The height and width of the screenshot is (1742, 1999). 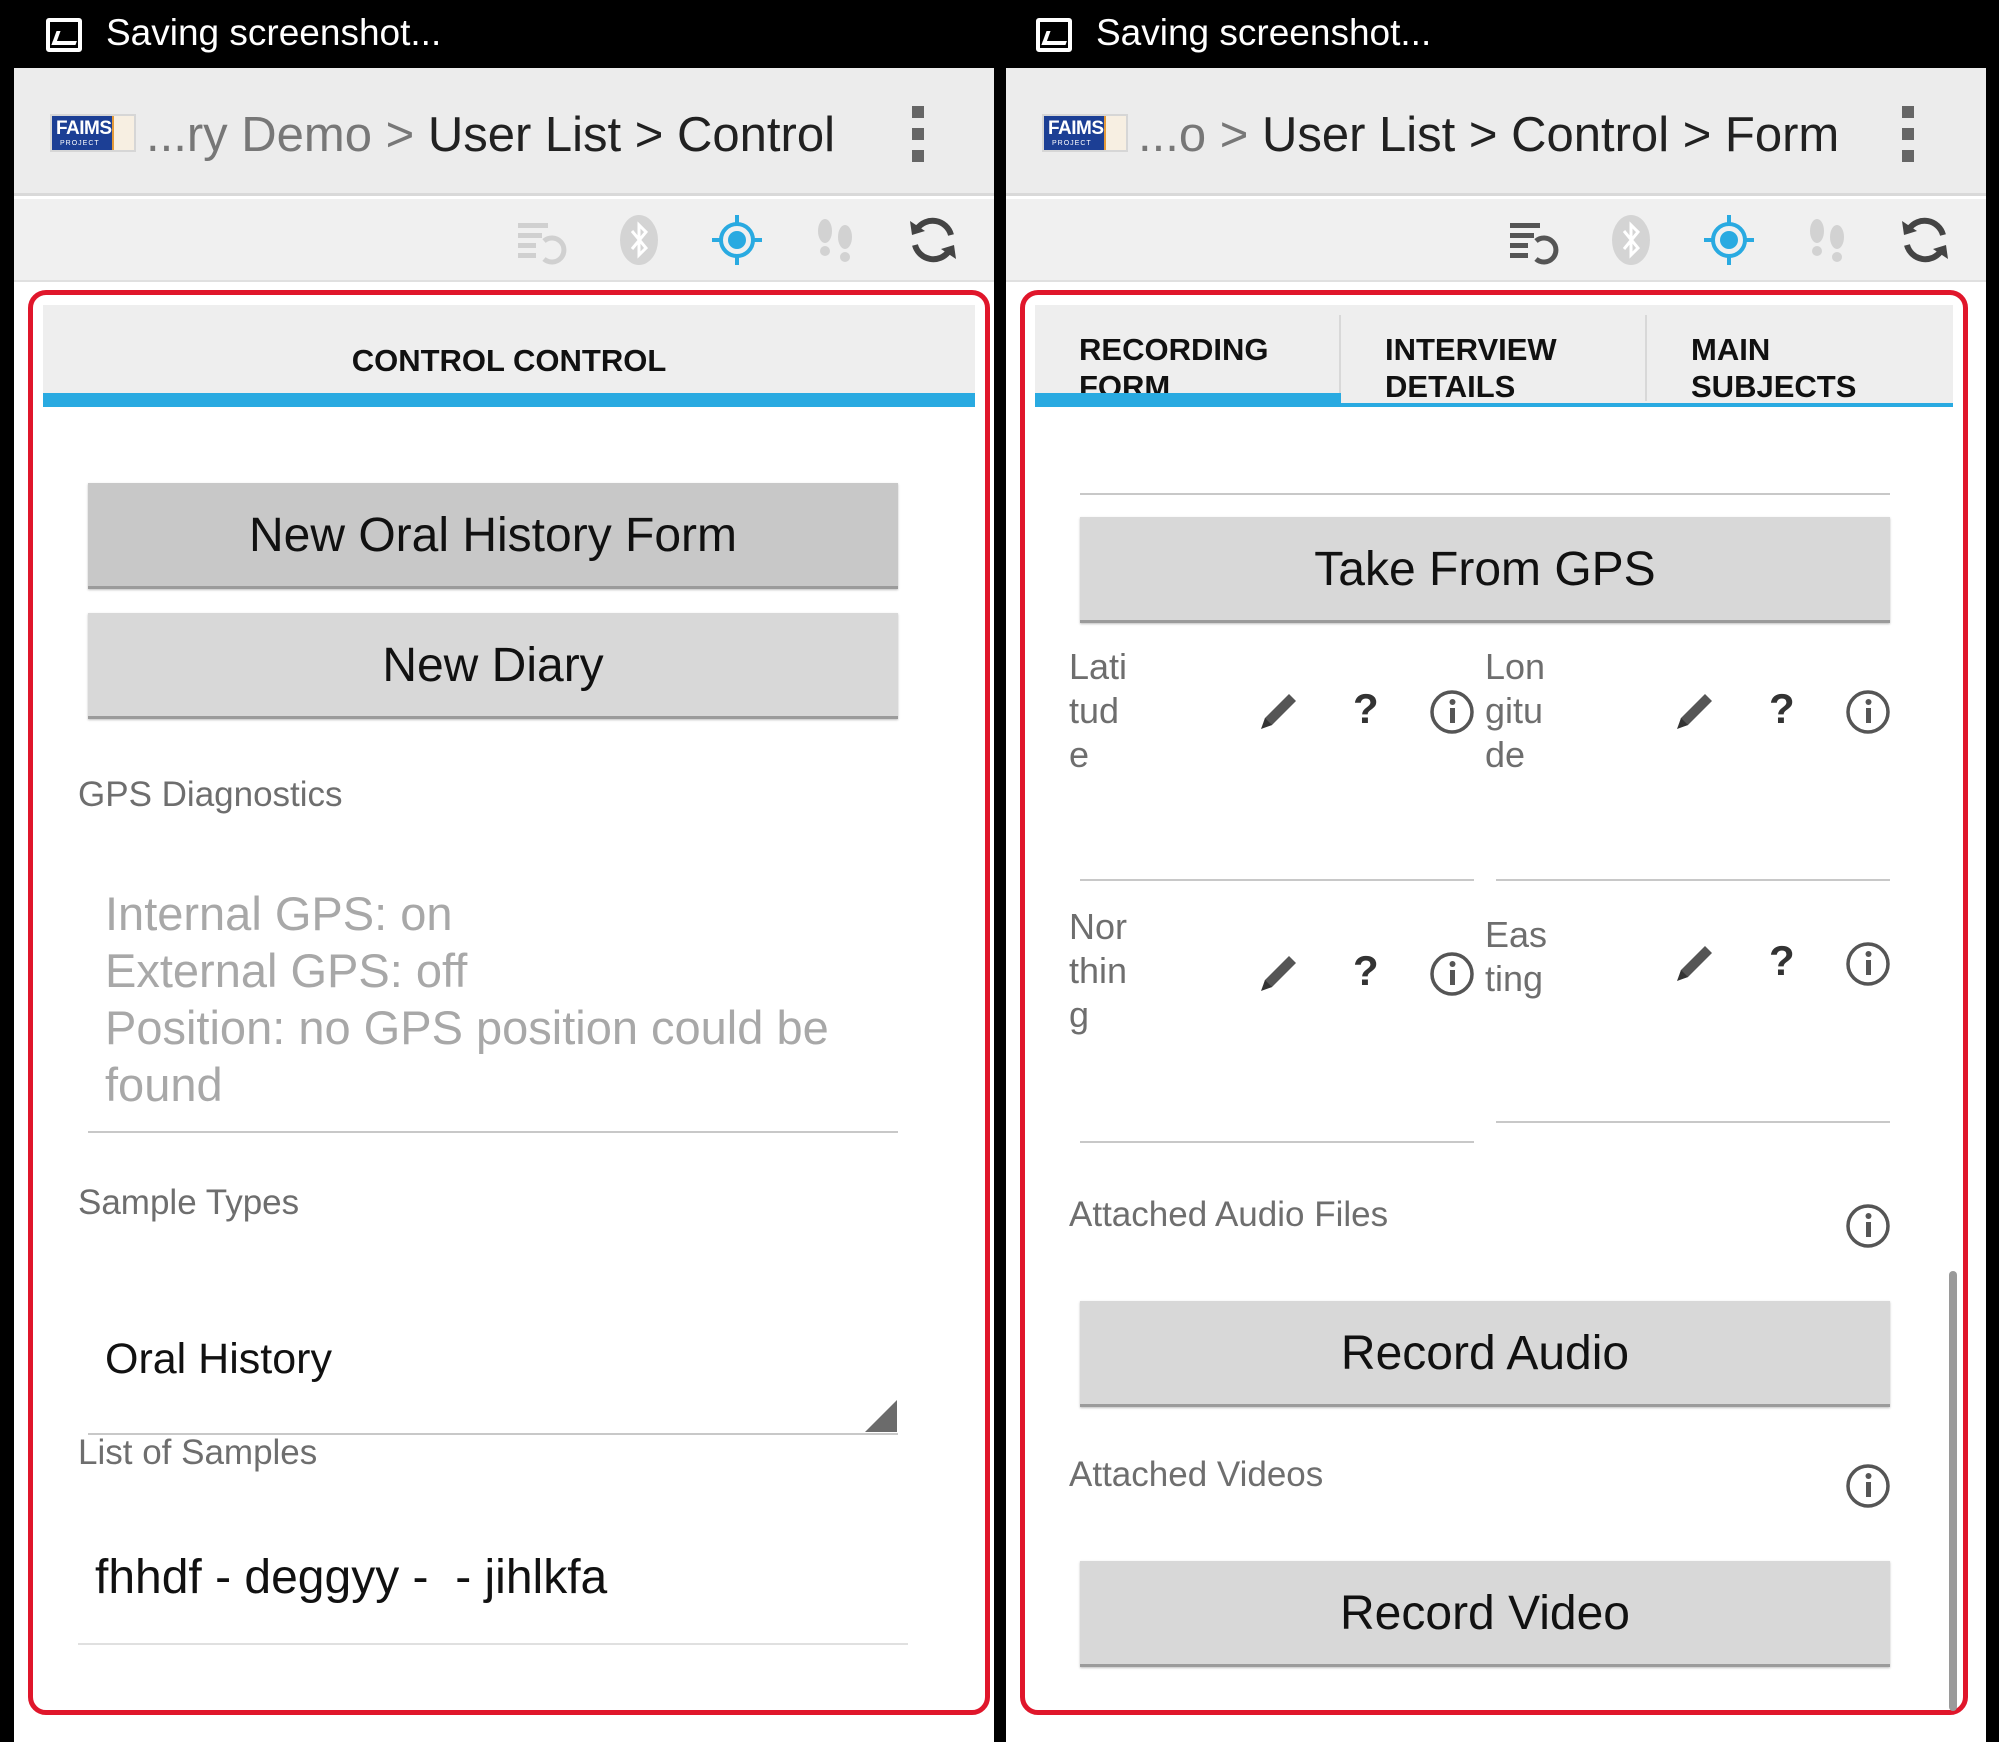 What do you see at coordinates (1471, 368) in the screenshot?
I see `tab-label: INTERVIEW DETAILS` at bounding box center [1471, 368].